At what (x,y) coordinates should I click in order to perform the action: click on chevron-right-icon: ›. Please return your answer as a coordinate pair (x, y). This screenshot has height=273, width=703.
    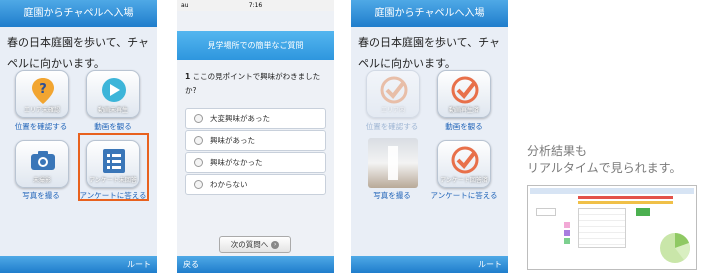
    Looking at the image, I should click on (275, 245).